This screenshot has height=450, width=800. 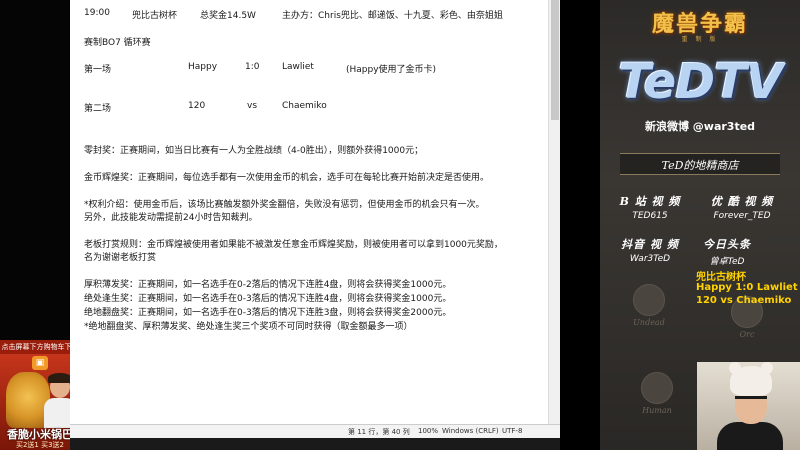 I want to click on channel-brand-logo: TeDTV, so click(x=700, y=82).